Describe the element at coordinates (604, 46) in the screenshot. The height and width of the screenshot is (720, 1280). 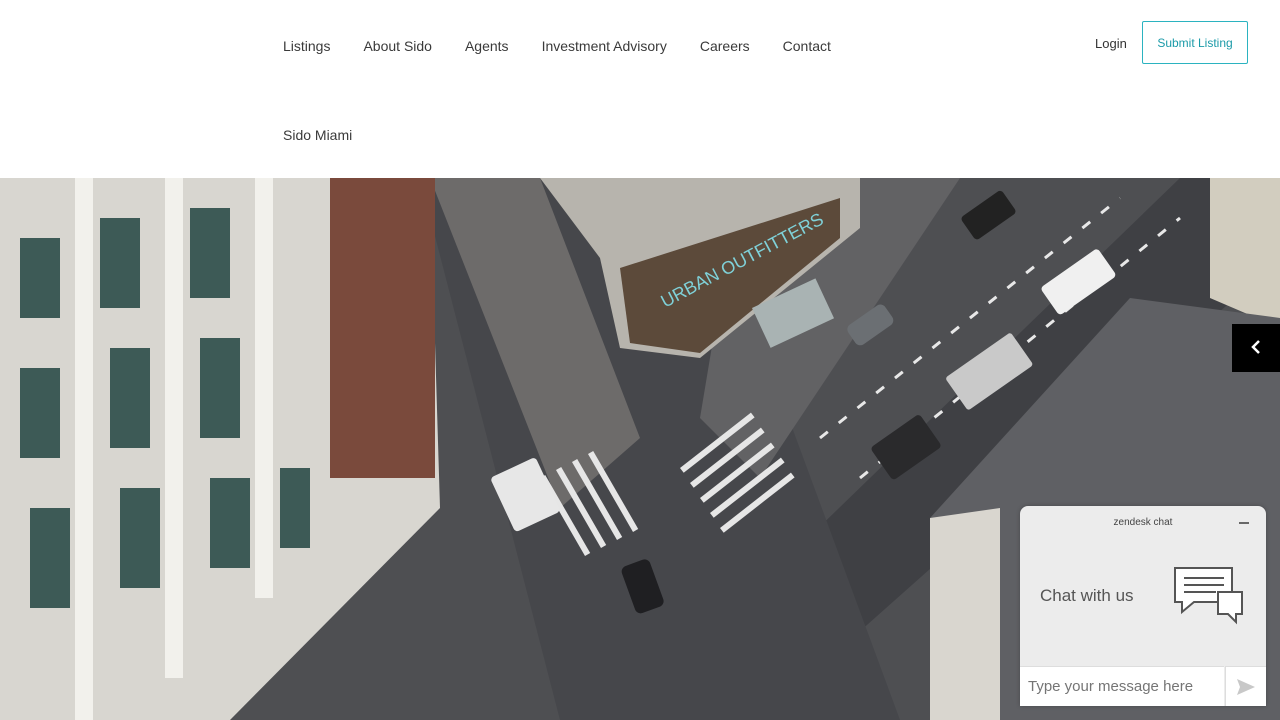
I see `nav-investment-advisory: Investment Advisory` at that location.